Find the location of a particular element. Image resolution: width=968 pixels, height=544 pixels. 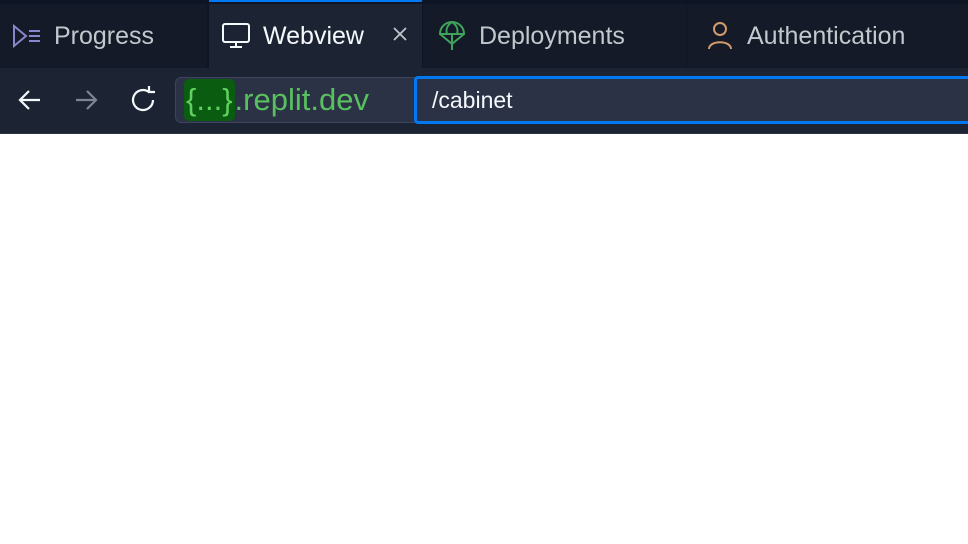

tab-progress: Progress is located at coordinates (104, 36).